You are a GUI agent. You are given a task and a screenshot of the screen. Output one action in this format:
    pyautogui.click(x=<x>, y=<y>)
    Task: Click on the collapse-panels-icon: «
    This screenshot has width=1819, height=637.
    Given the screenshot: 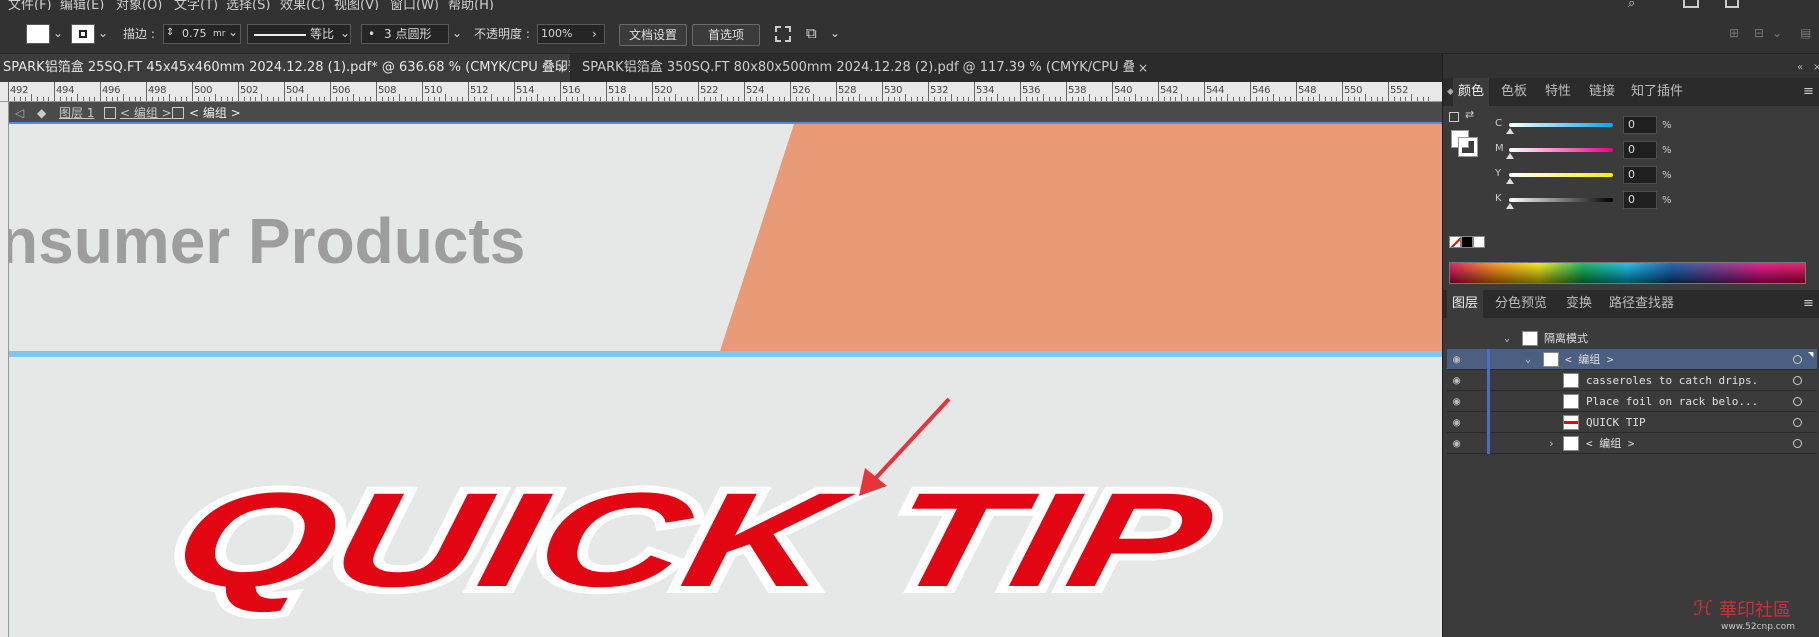 What is the action you would take?
    pyautogui.click(x=1800, y=67)
    